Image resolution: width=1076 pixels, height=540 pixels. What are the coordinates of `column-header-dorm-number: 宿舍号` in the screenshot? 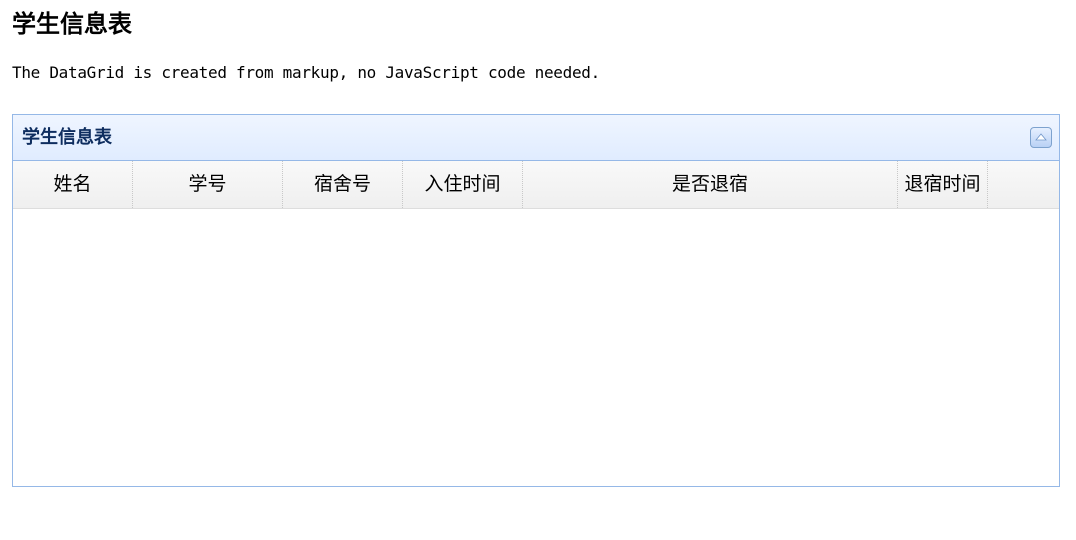 It's located at (343, 184).